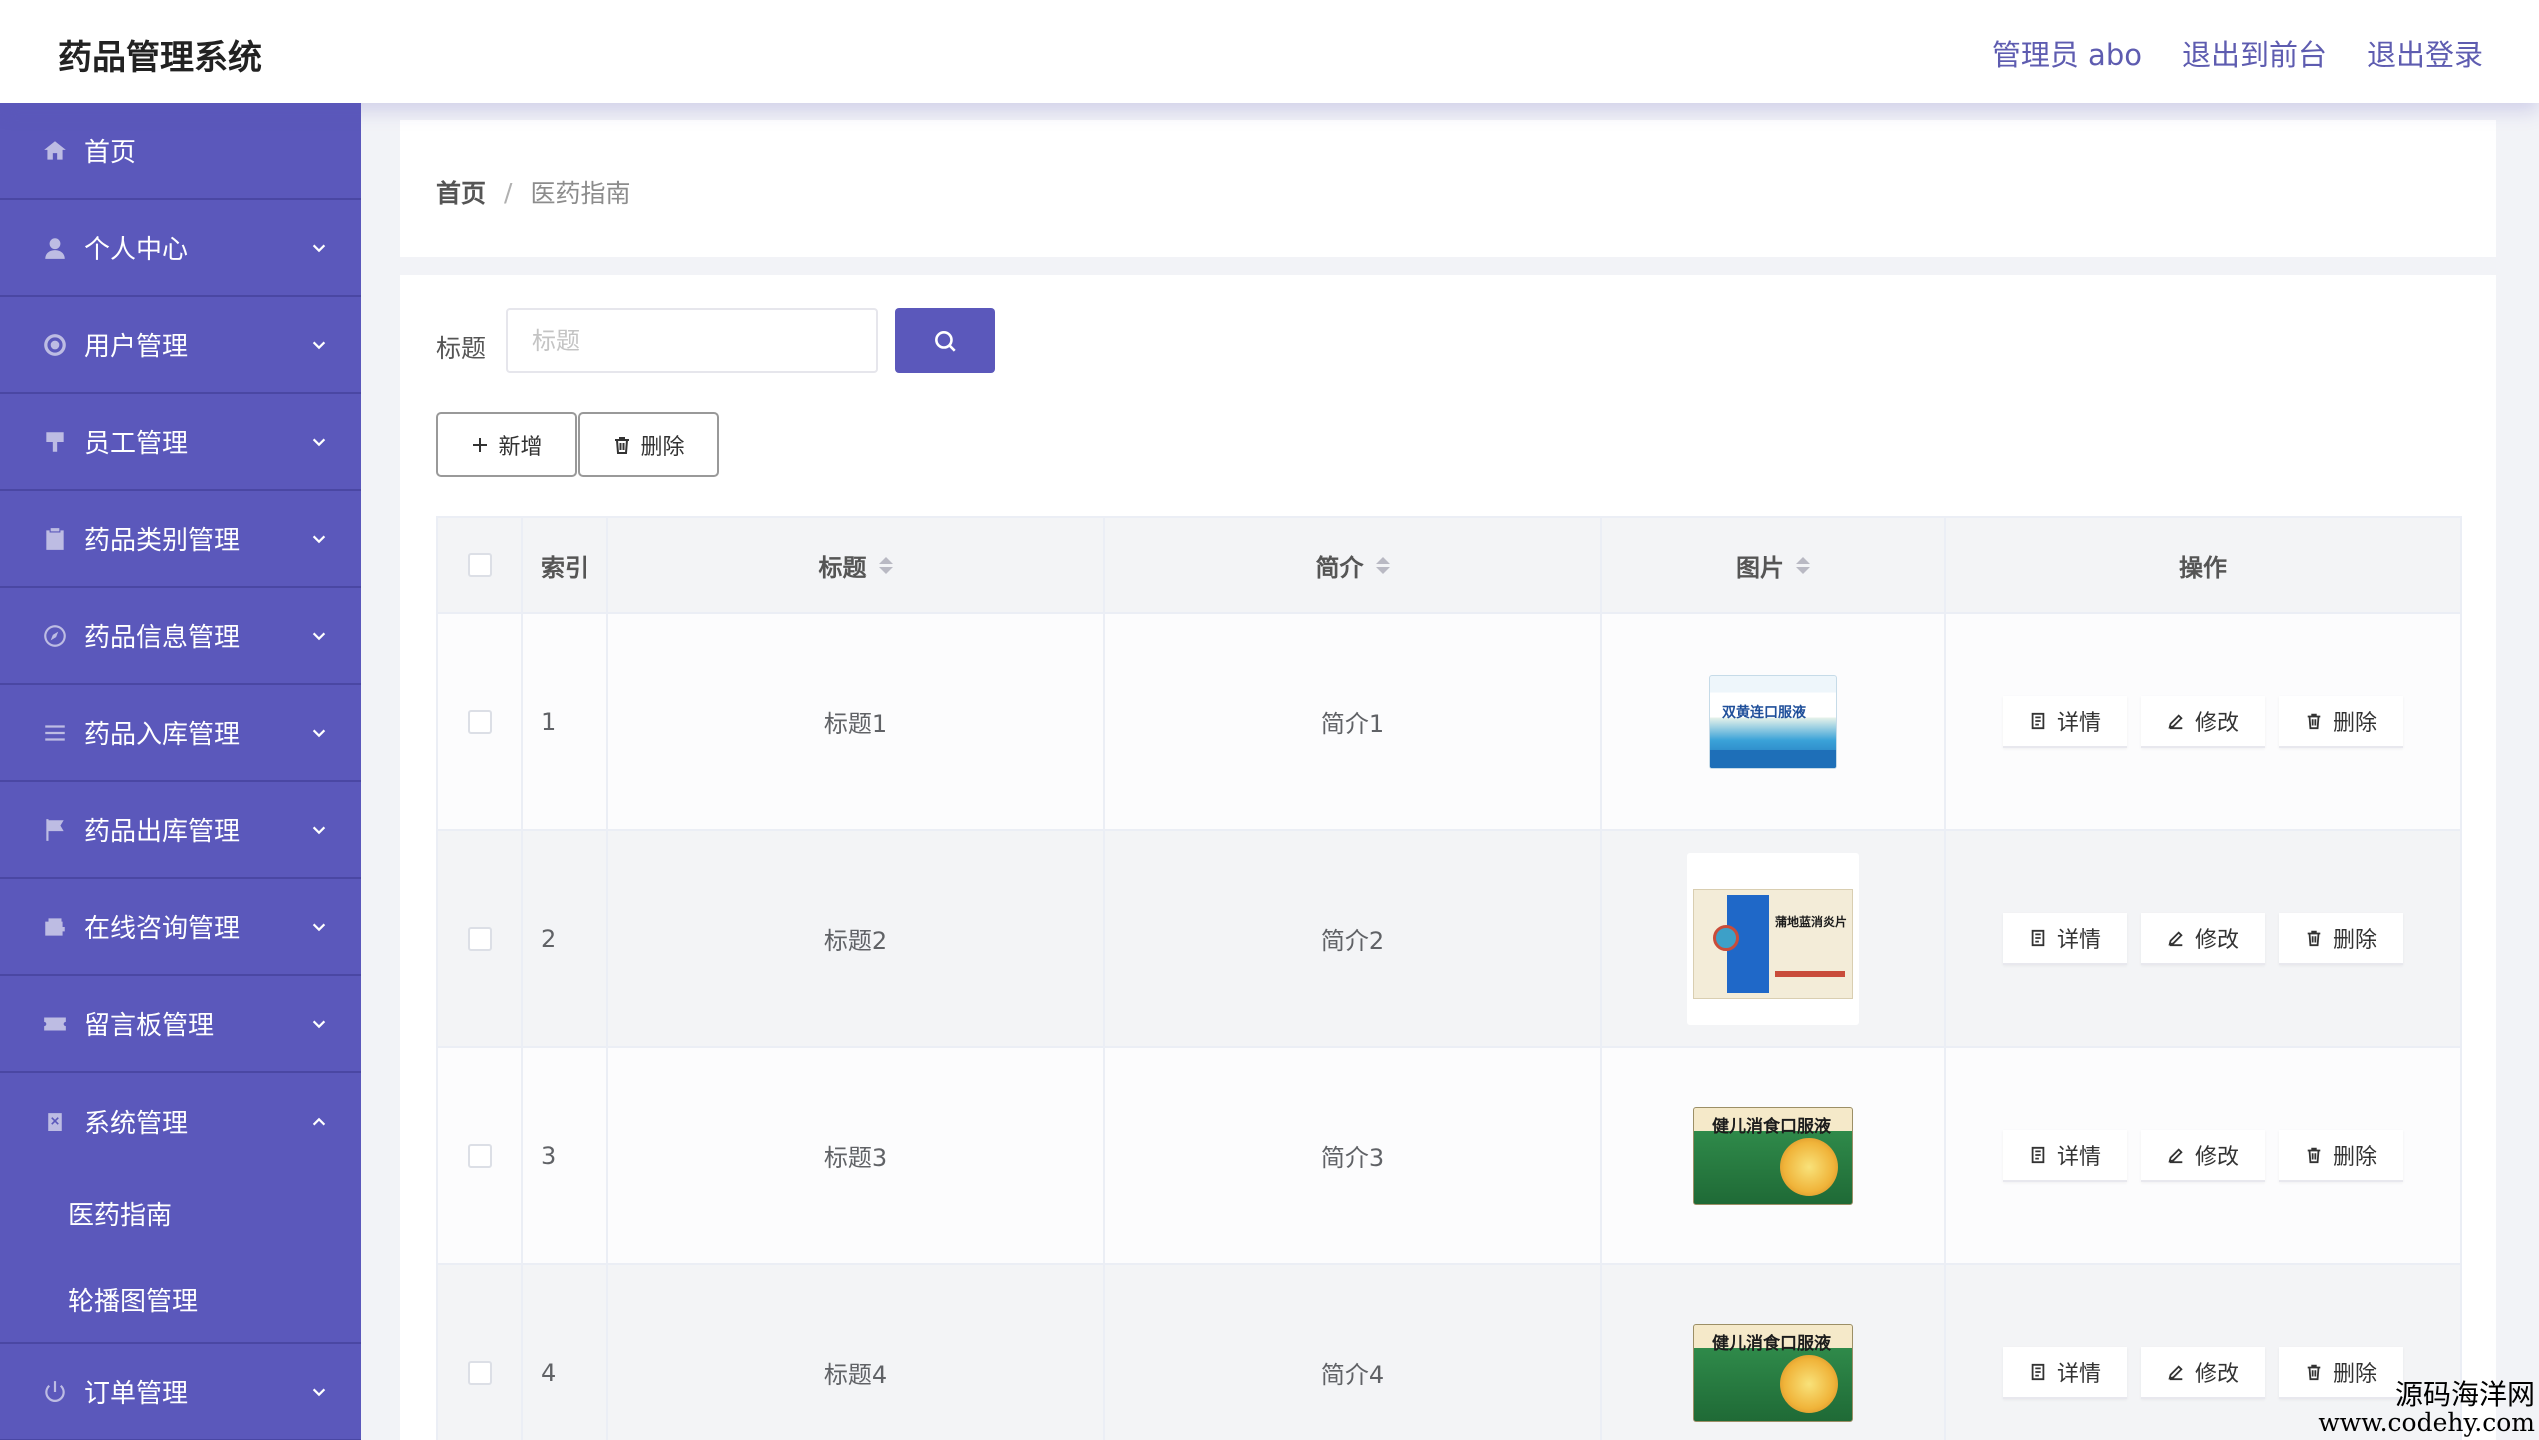 The height and width of the screenshot is (1440, 2539). I want to click on header-image: 图片, so click(1774, 565).